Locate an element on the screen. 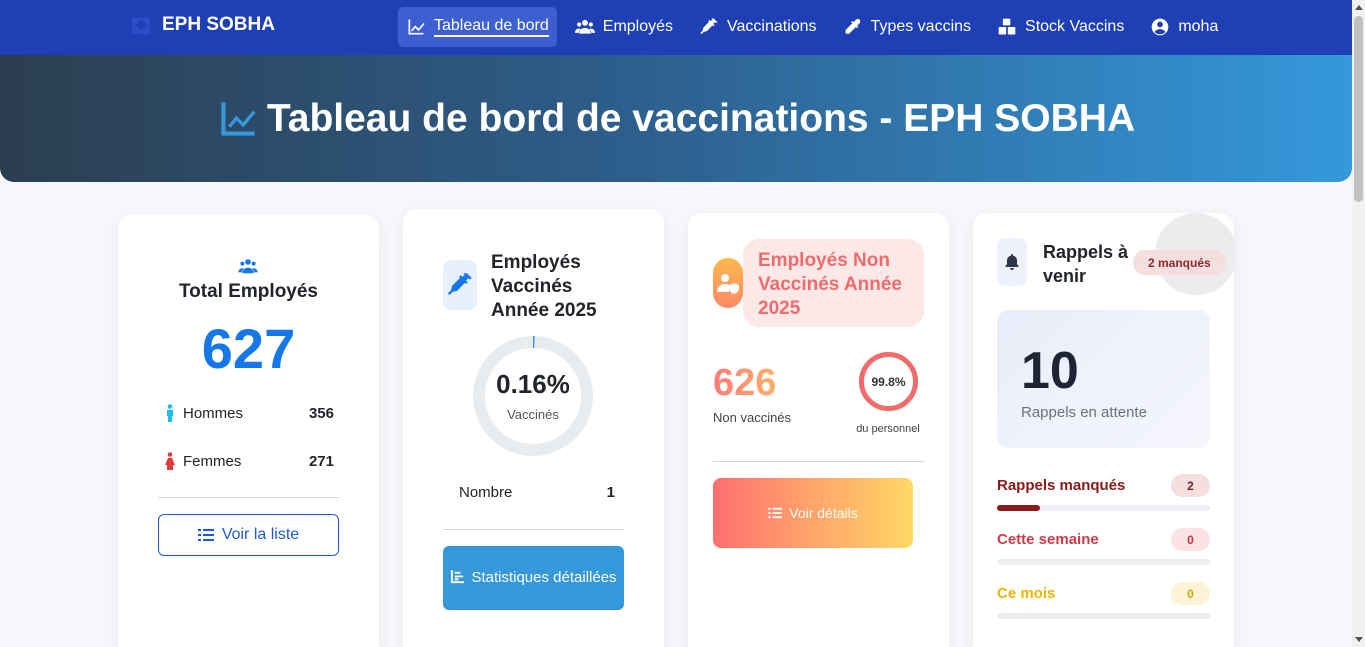 This screenshot has width=1365, height=647. detailed-stats-button: Statistiques détaillées is located at coordinates (533, 578).